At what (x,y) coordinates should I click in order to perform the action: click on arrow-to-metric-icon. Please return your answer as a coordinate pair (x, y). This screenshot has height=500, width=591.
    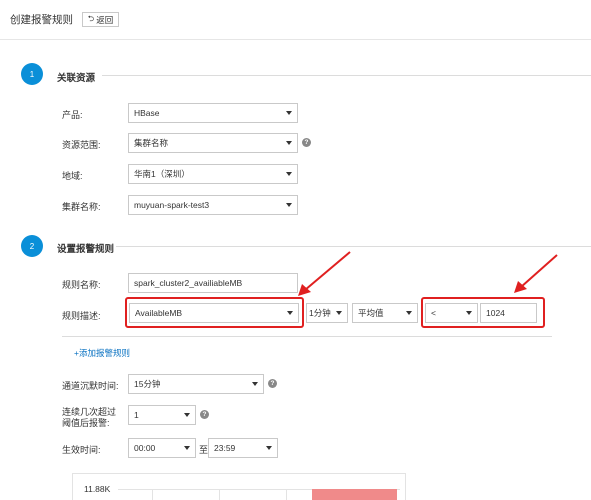
    Looking at the image, I should click on (324, 273).